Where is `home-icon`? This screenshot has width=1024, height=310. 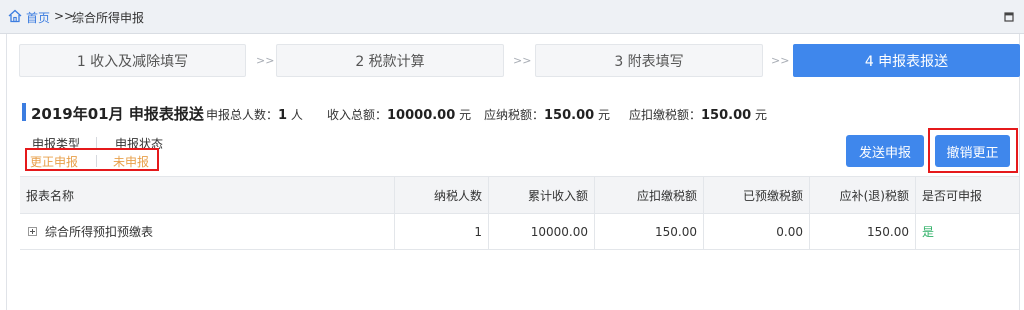
home-icon is located at coordinates (15, 16).